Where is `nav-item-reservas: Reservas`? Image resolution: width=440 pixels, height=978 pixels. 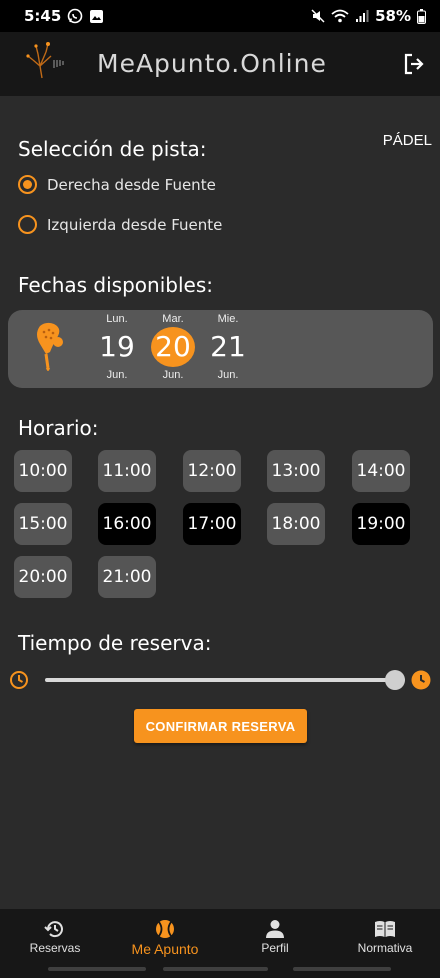 nav-item-reservas: Reservas is located at coordinates (55, 936).